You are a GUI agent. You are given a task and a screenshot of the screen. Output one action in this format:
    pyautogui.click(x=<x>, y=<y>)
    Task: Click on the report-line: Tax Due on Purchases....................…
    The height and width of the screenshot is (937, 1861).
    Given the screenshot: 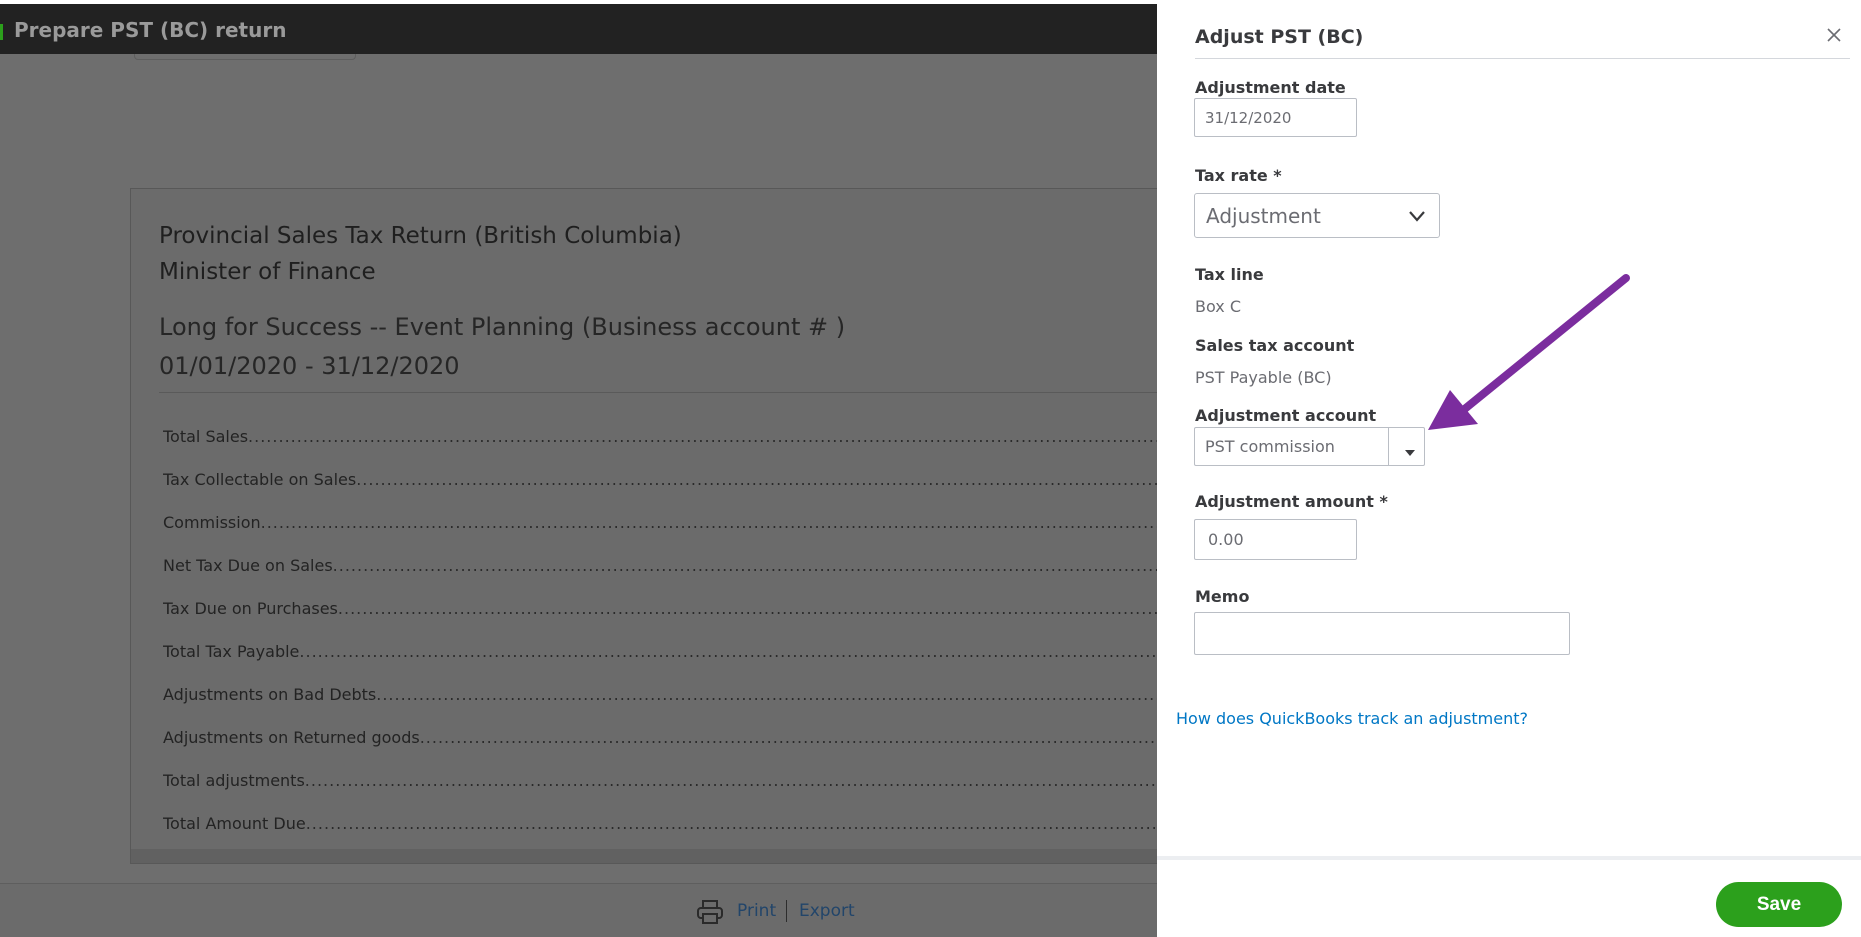 What is the action you would take?
    pyautogui.click(x=673, y=620)
    